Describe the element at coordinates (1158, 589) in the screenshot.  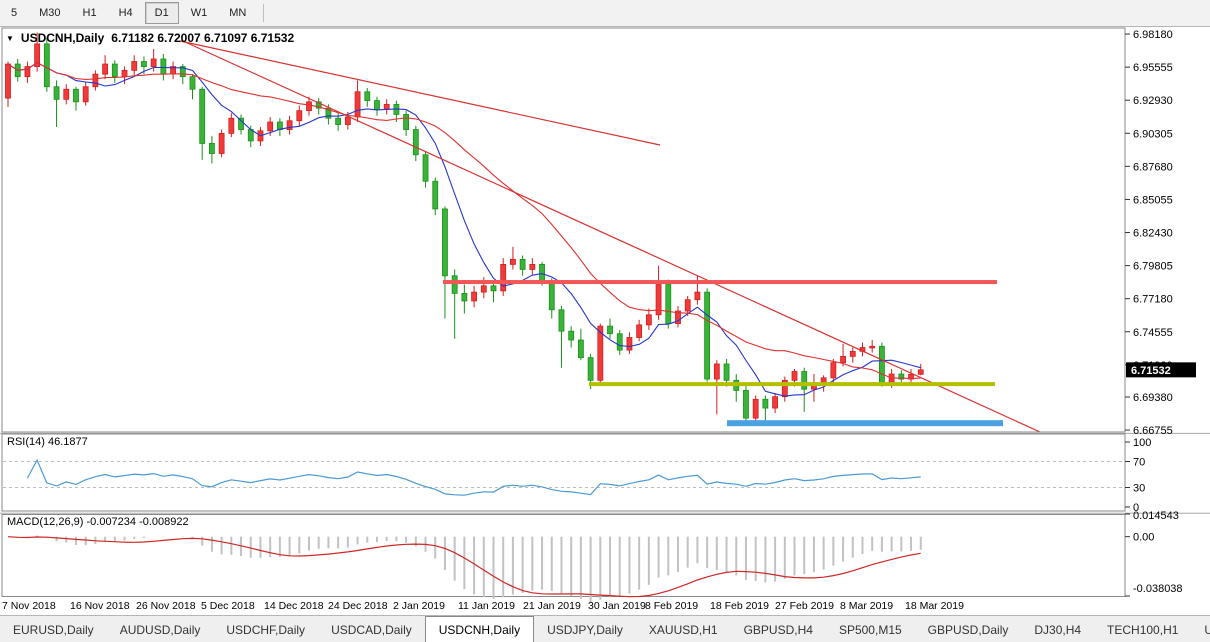
I see `macd-tick-label: -0.038038` at that location.